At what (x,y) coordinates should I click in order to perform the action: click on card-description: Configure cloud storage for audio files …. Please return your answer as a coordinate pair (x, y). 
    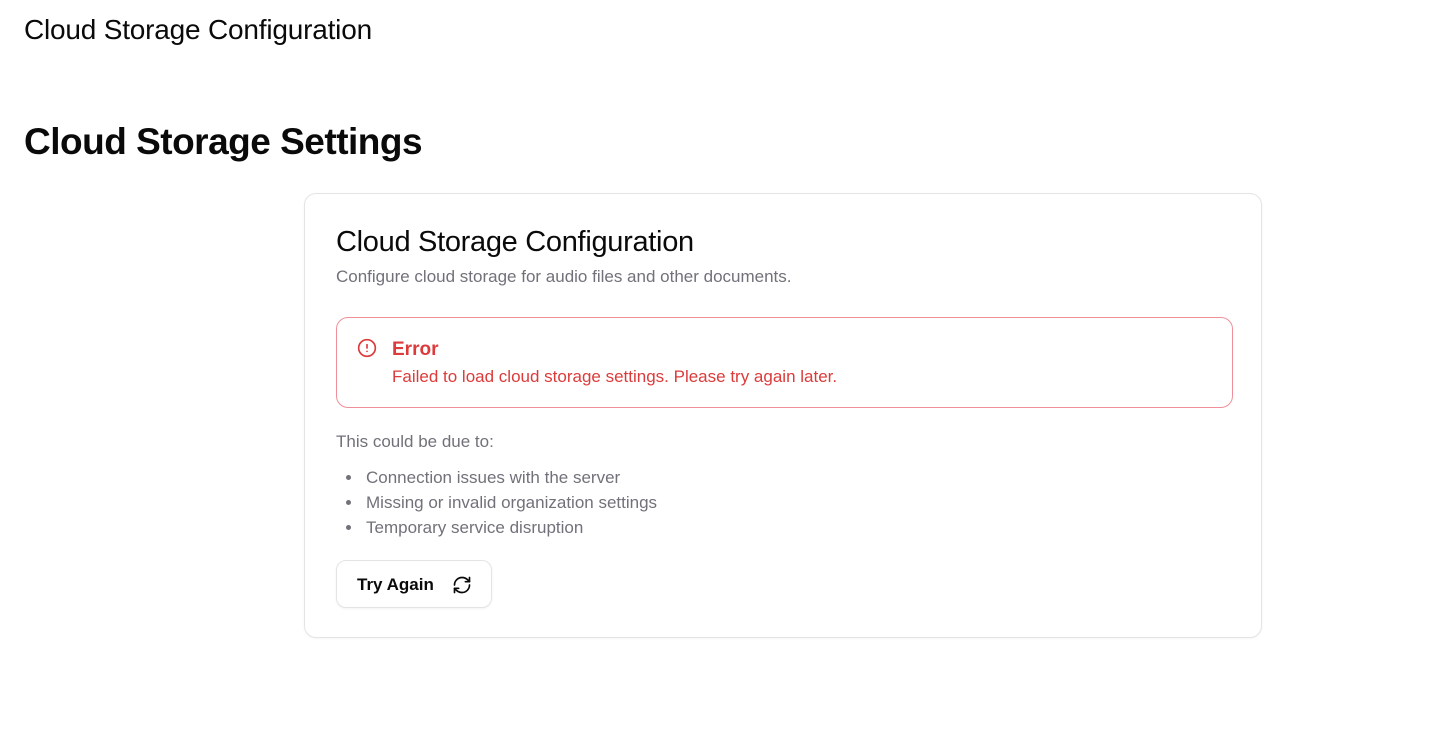
    Looking at the image, I should click on (564, 276).